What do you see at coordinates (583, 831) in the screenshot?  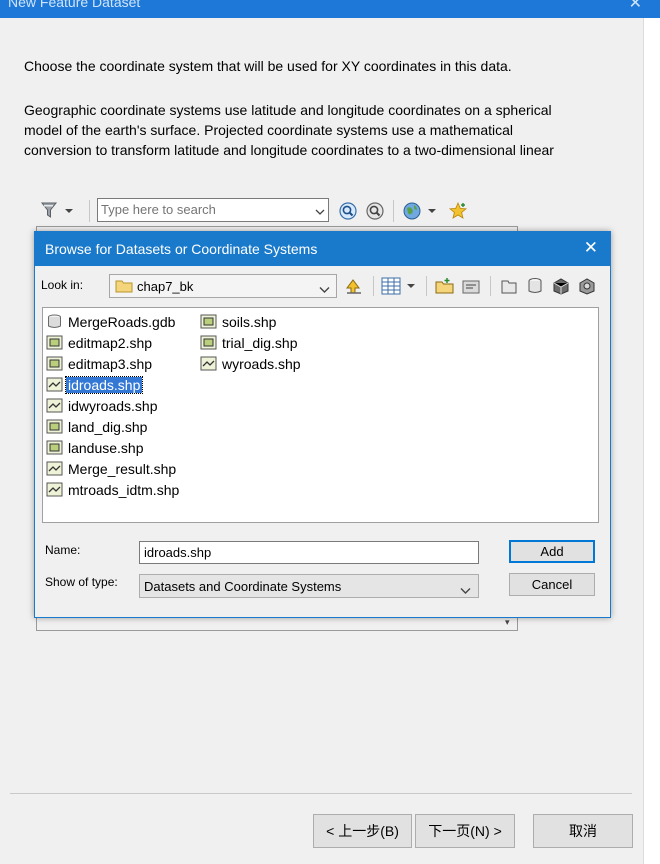 I see `wizard-cancel-button: 取消` at bounding box center [583, 831].